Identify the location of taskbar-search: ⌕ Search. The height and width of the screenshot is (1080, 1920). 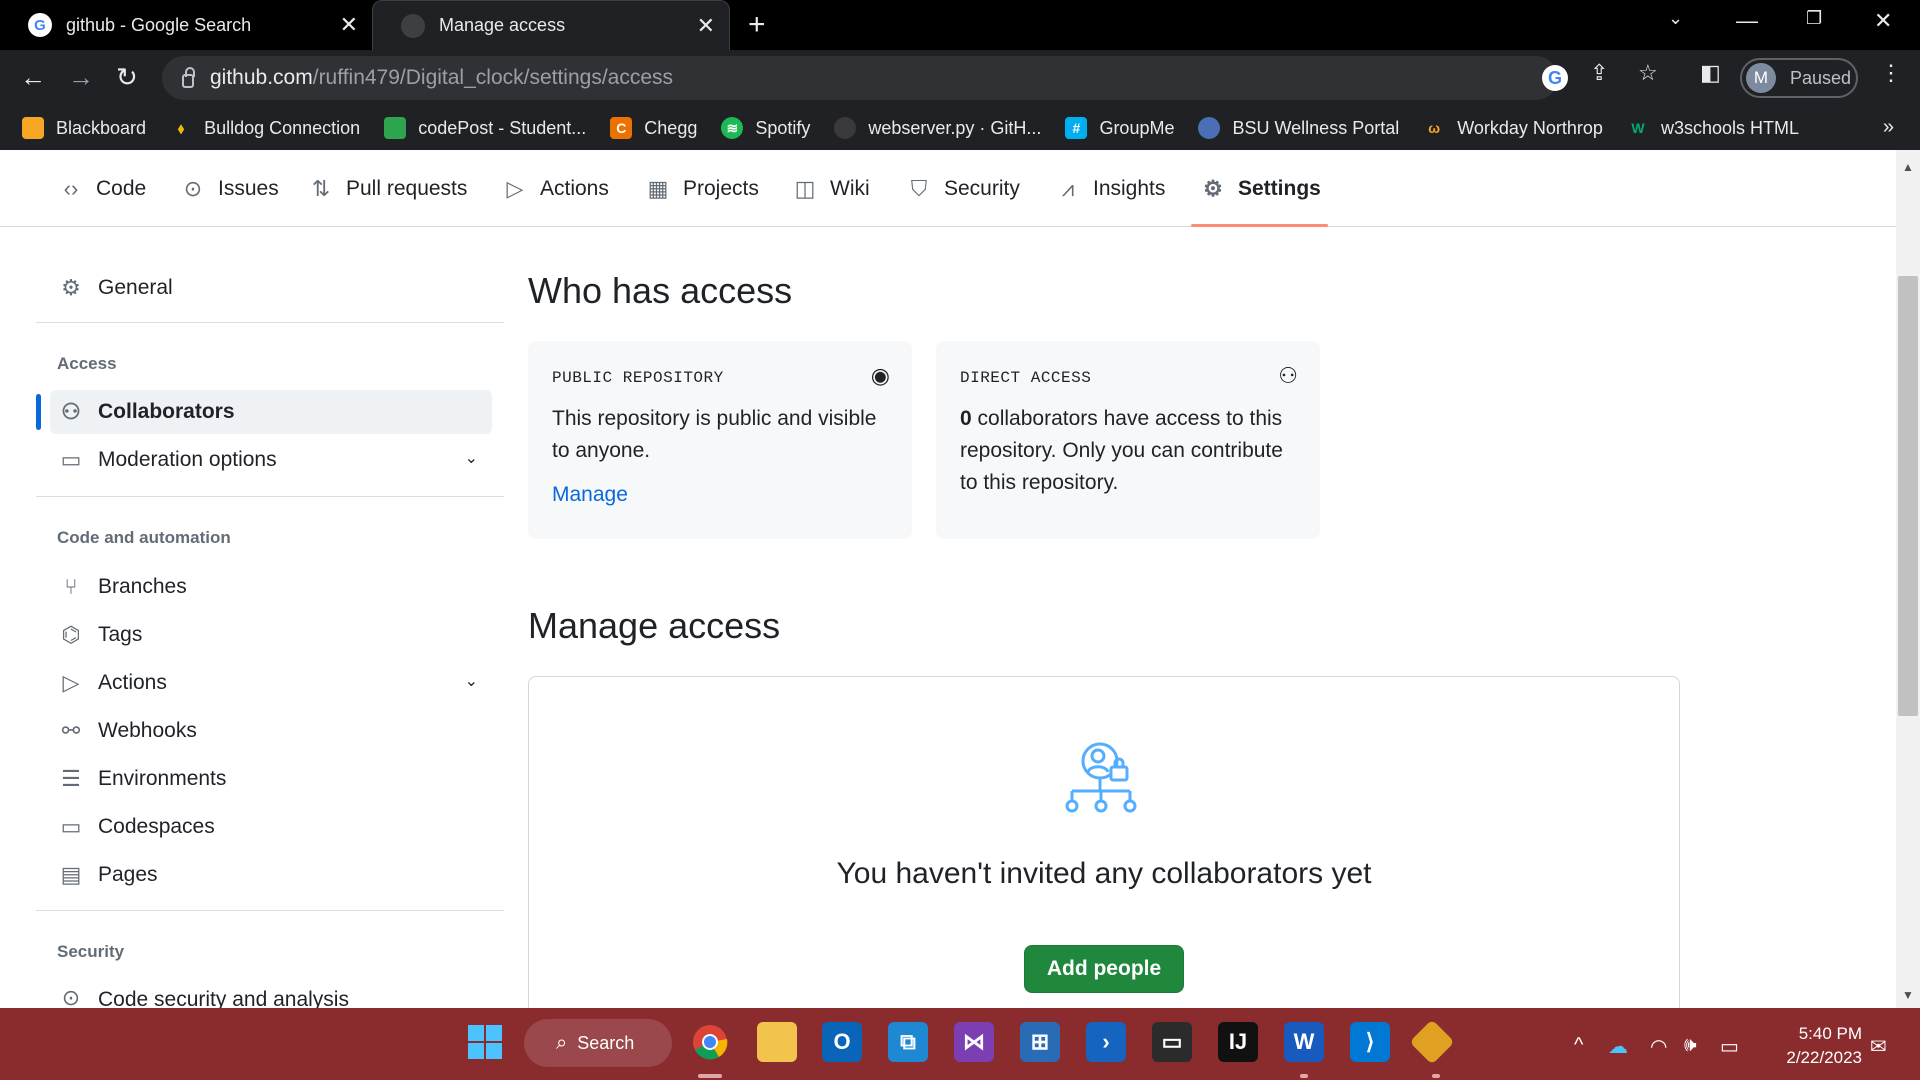
(598, 1043).